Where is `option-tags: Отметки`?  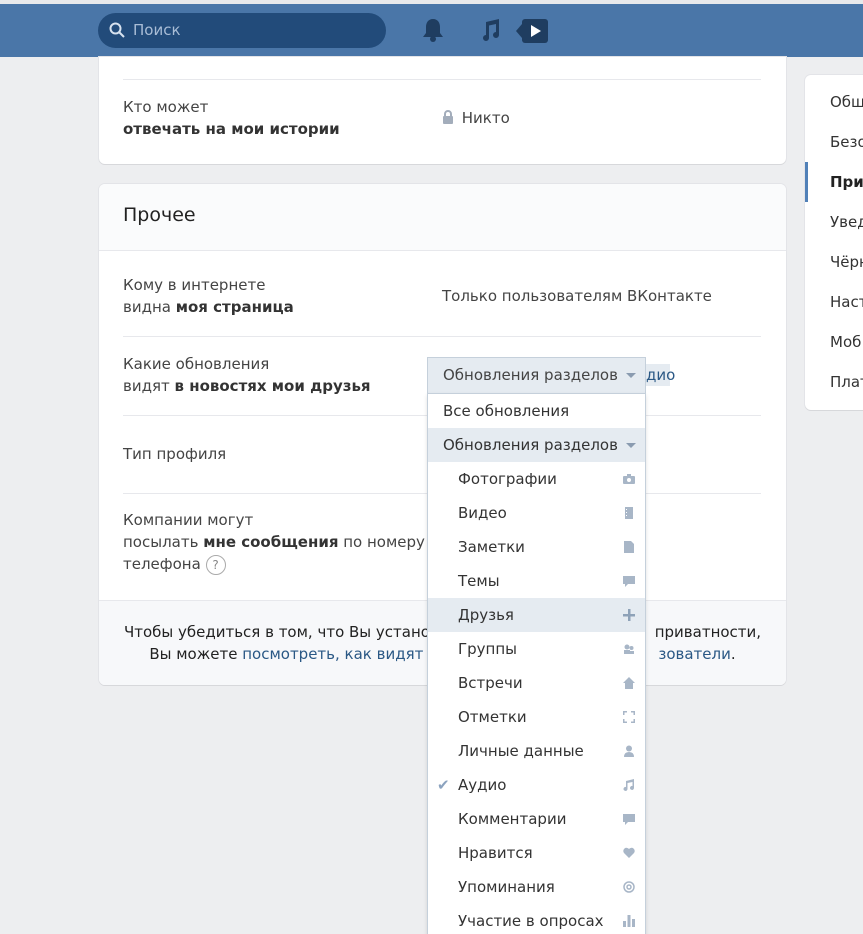 option-tags: Отметки is located at coordinates (536, 717).